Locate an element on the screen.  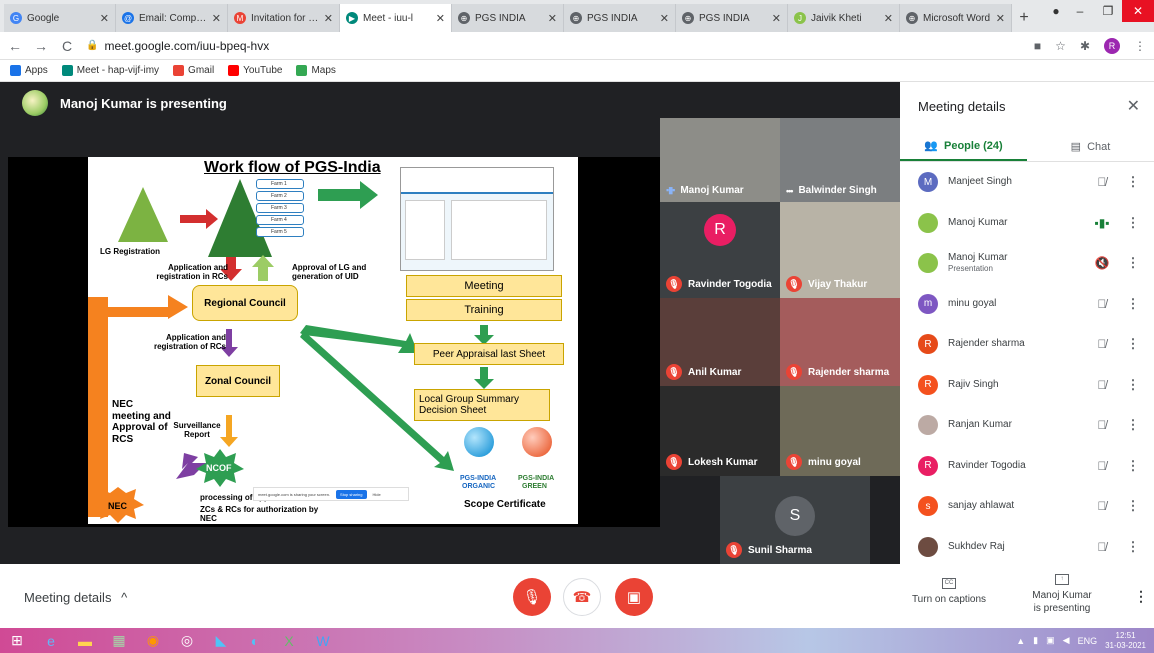
tile-name: Sunil Sharma is located at coordinates (780, 550).